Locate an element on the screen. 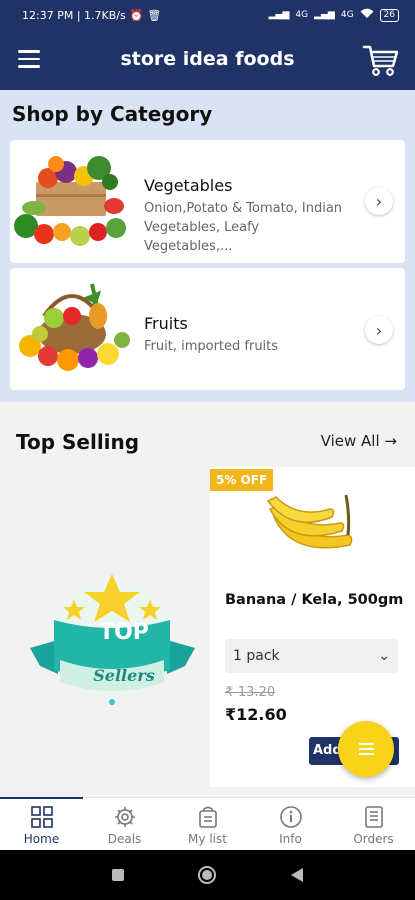 This screenshot has height=900, width=415. app-title: store idea foods is located at coordinates (207, 59).